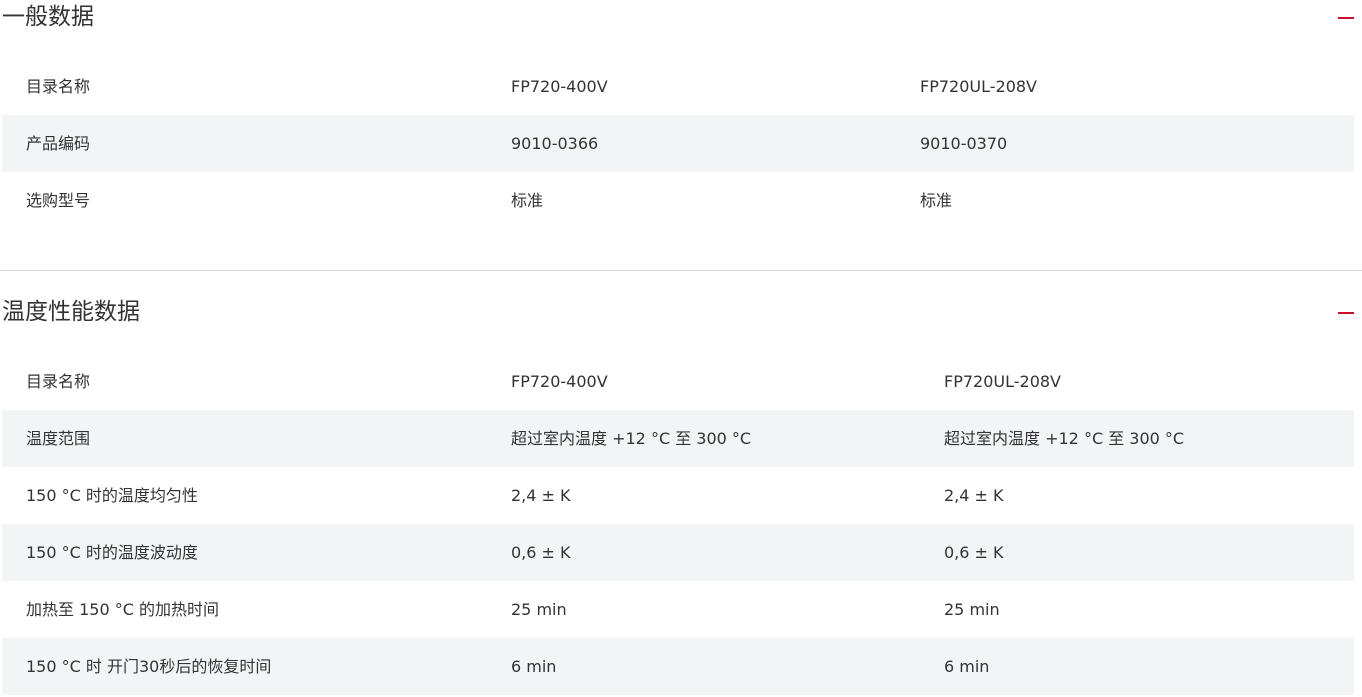  Describe the element at coordinates (678, 666) in the screenshot. I see `table-row: 150 °C 时 开门30秒后的恢复时间 6 min 6 min` at that location.